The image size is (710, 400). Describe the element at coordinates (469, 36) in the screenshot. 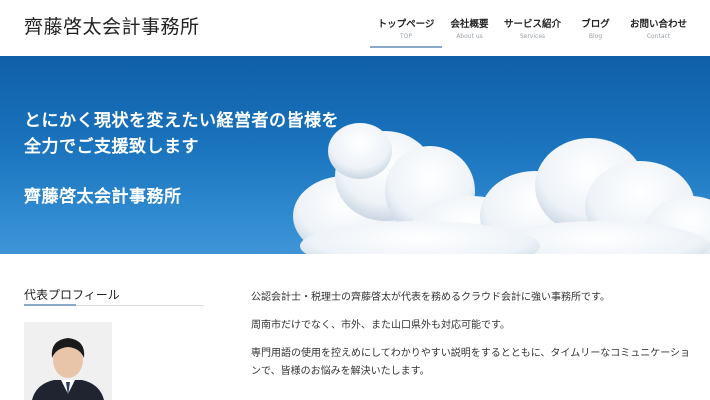

I see `nav-sublabel: About us` at that location.